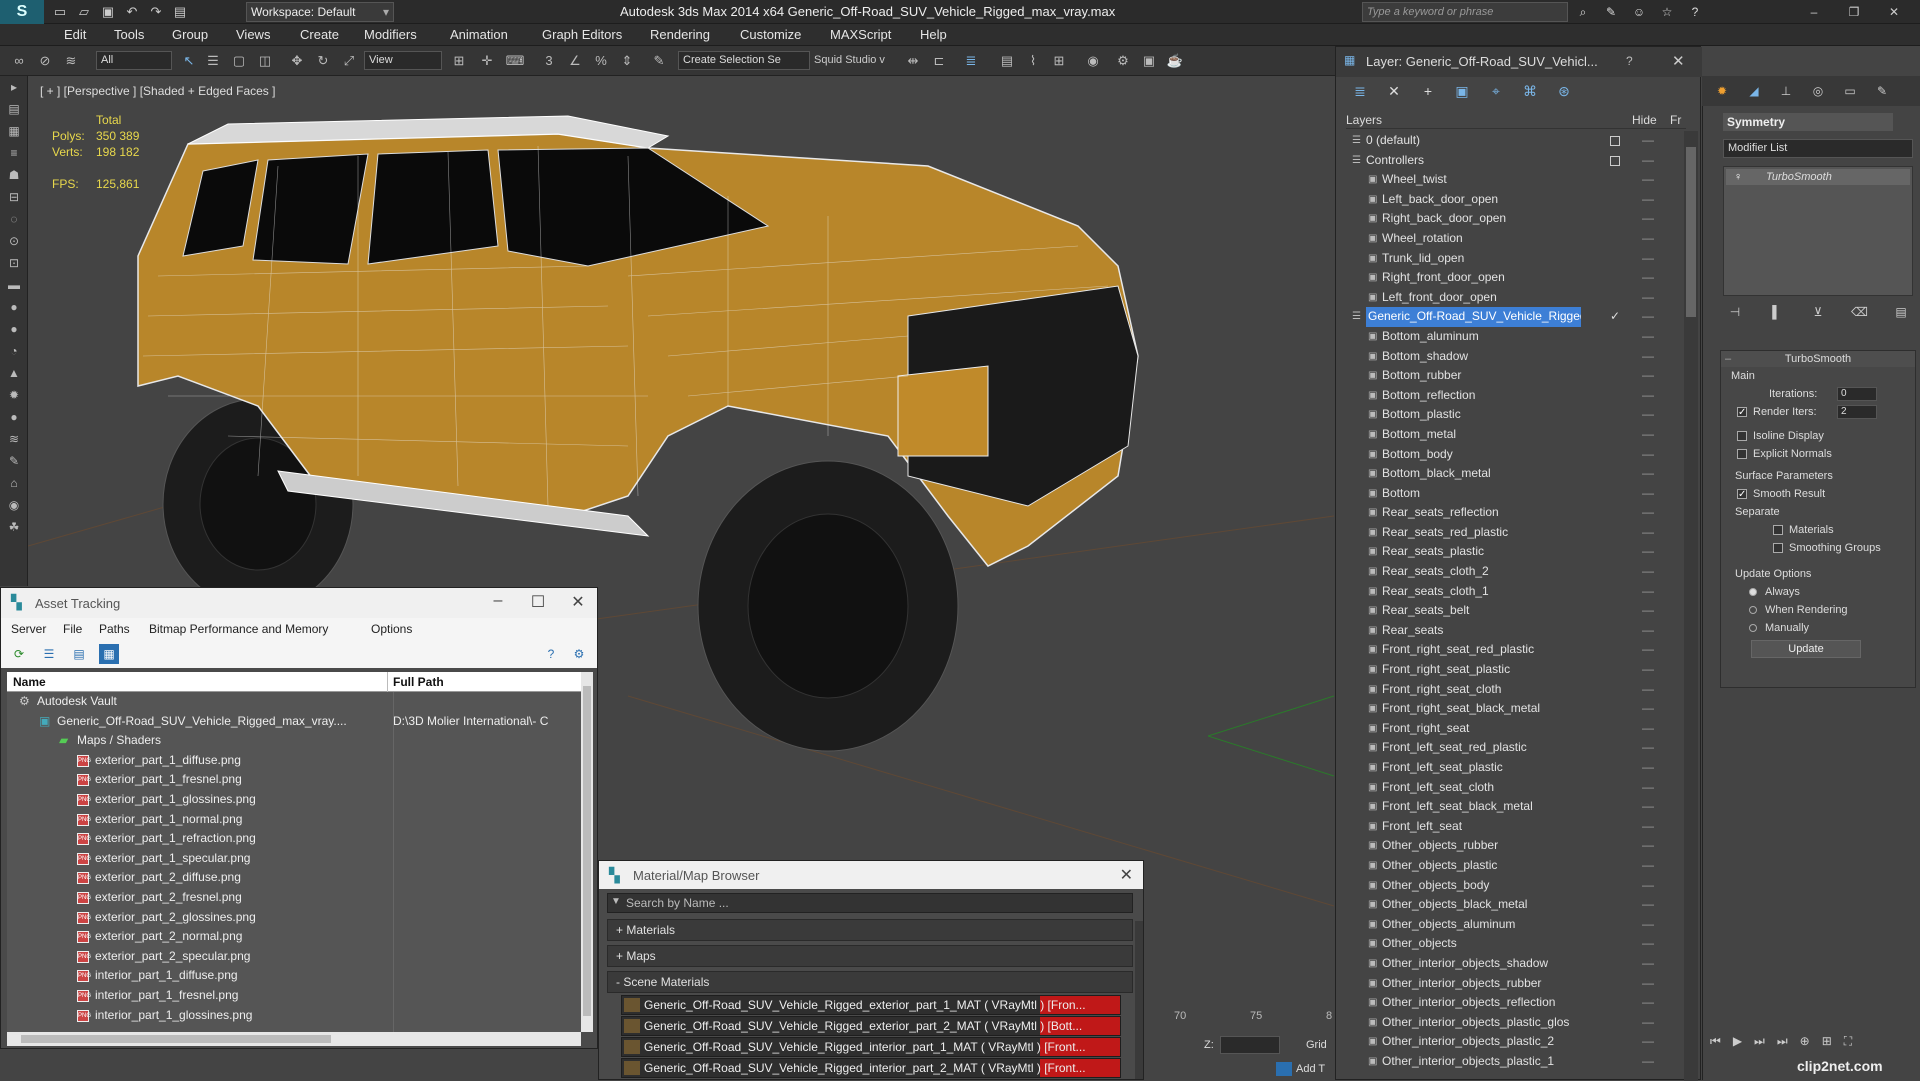 The width and height of the screenshot is (1920, 1081). What do you see at coordinates (1514, 161) in the screenshot?
I see `layer-row: ☰ Controllers —` at bounding box center [1514, 161].